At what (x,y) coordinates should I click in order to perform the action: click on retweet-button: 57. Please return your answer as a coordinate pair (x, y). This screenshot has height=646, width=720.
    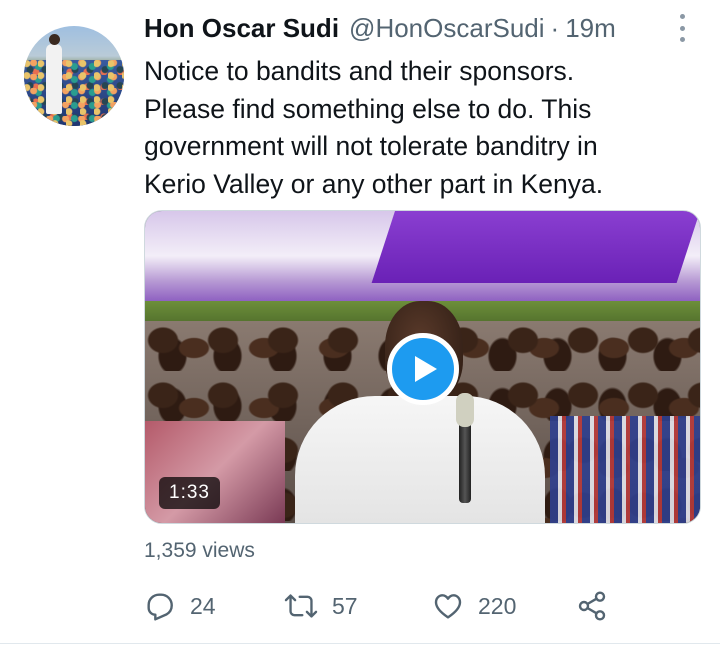
    Looking at the image, I should click on (321, 606).